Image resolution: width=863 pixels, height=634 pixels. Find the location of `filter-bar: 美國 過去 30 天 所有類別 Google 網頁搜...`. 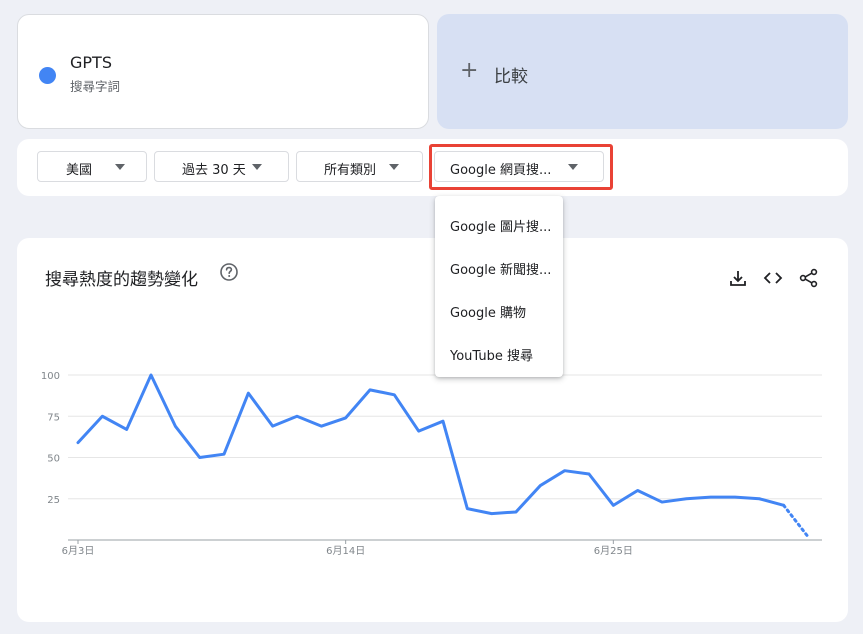

filter-bar: 美國 過去 30 天 所有類別 Google 網頁搜... is located at coordinates (432, 167).